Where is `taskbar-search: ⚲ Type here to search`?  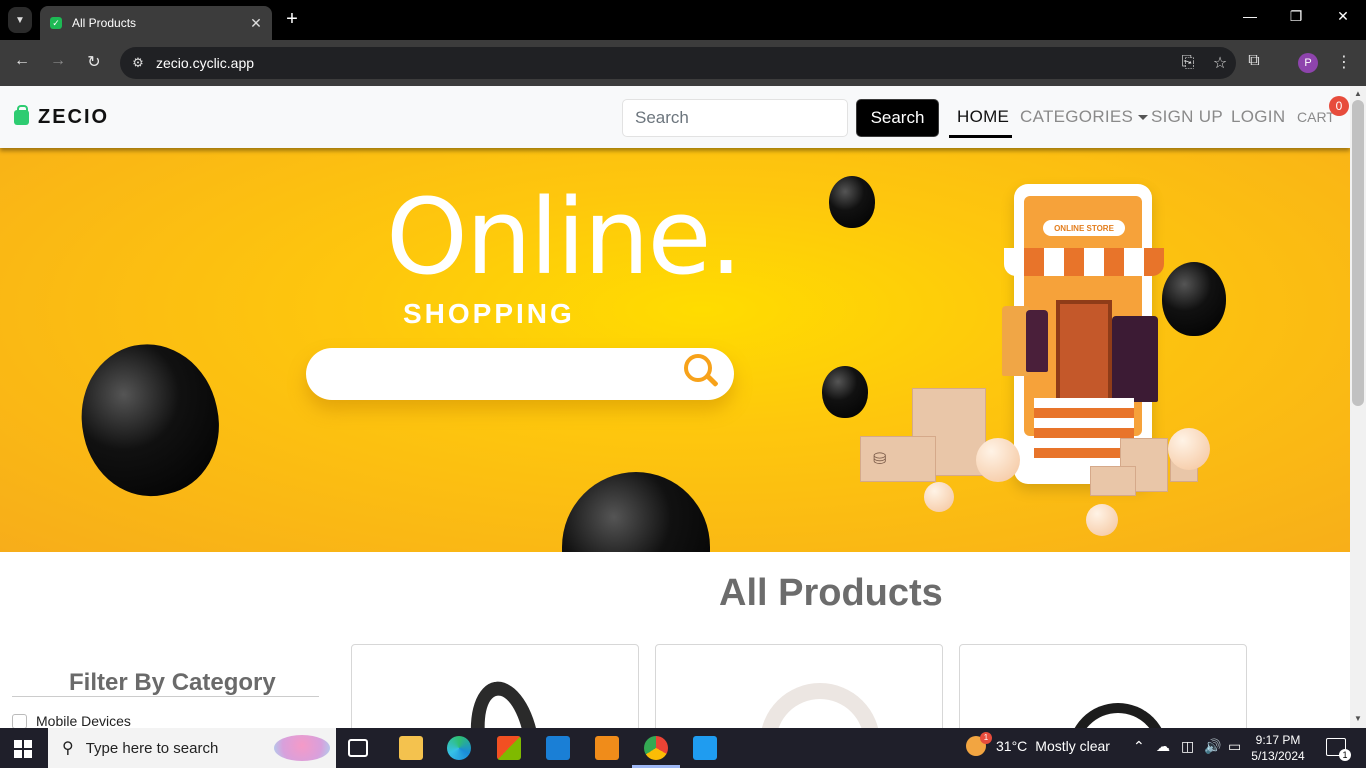 taskbar-search: ⚲ Type here to search is located at coordinates (192, 748).